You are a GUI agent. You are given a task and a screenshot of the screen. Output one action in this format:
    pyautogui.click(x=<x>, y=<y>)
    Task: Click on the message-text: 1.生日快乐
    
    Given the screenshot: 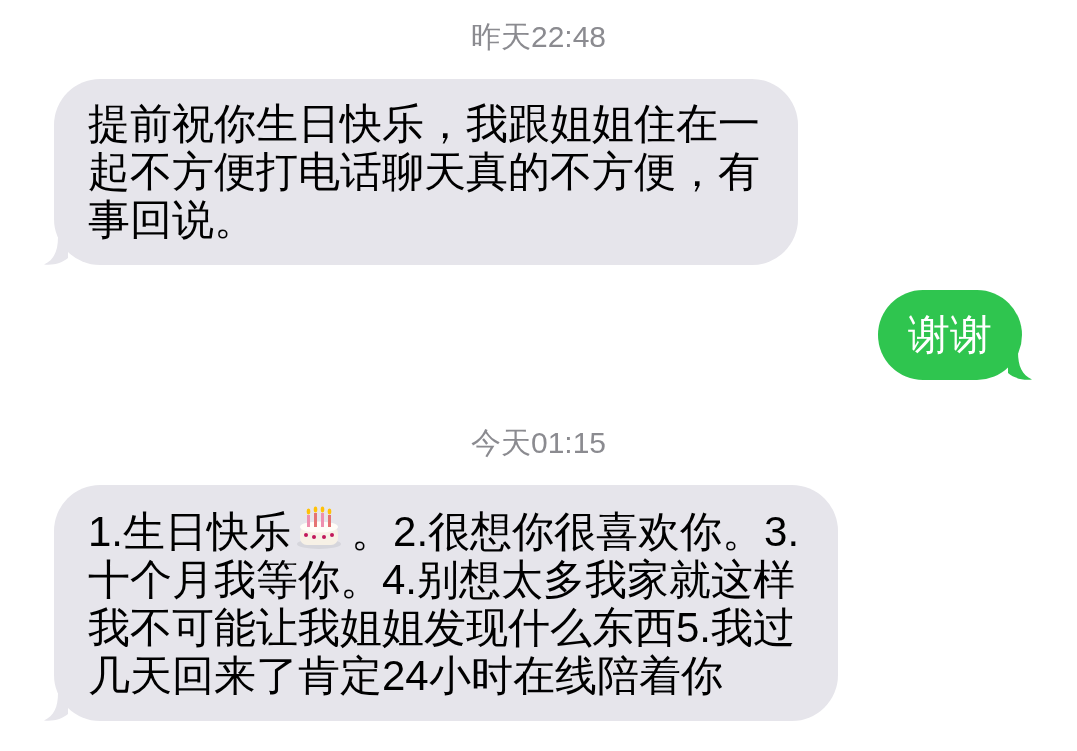 What is the action you would take?
    pyautogui.click(x=190, y=531)
    